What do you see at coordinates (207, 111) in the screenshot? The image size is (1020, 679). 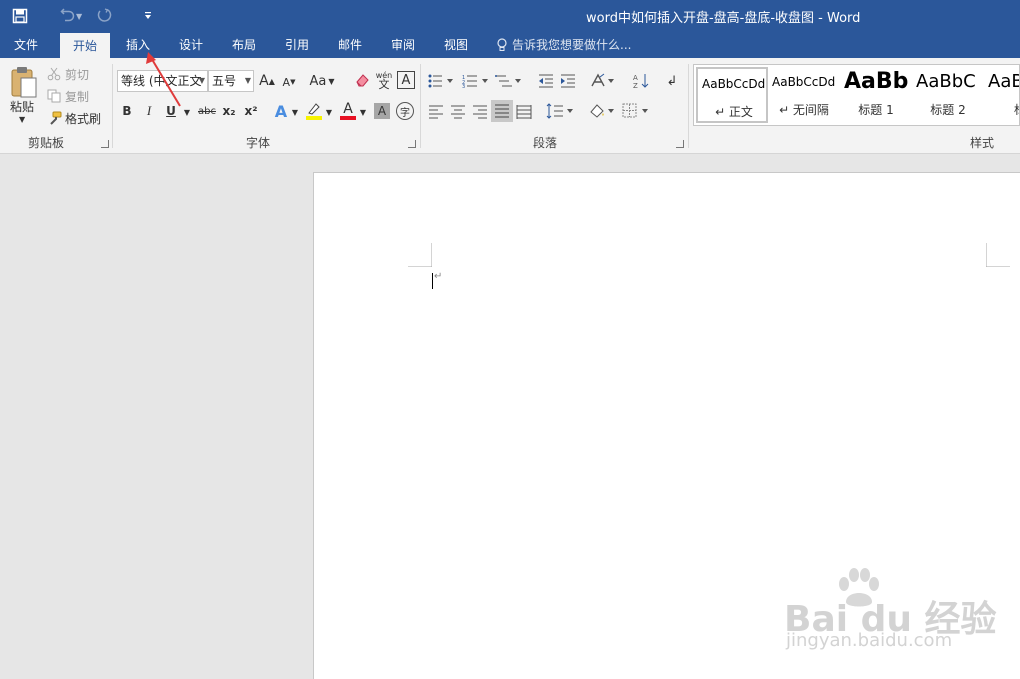 I see `strikethrough-button: abc` at bounding box center [207, 111].